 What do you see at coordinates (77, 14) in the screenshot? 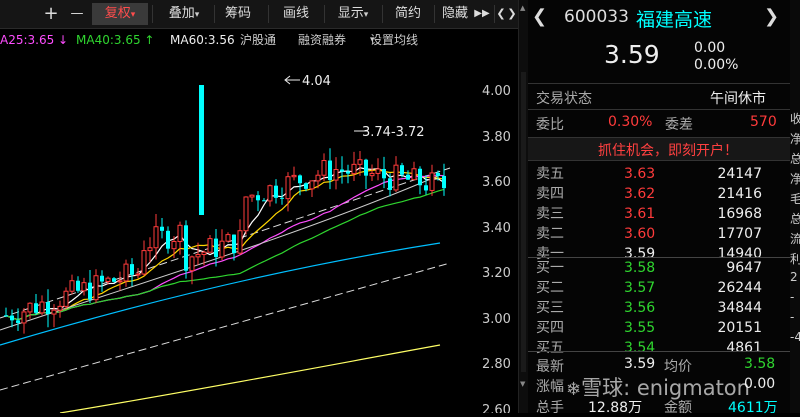
I see `zoom-out-button: —` at bounding box center [77, 14].